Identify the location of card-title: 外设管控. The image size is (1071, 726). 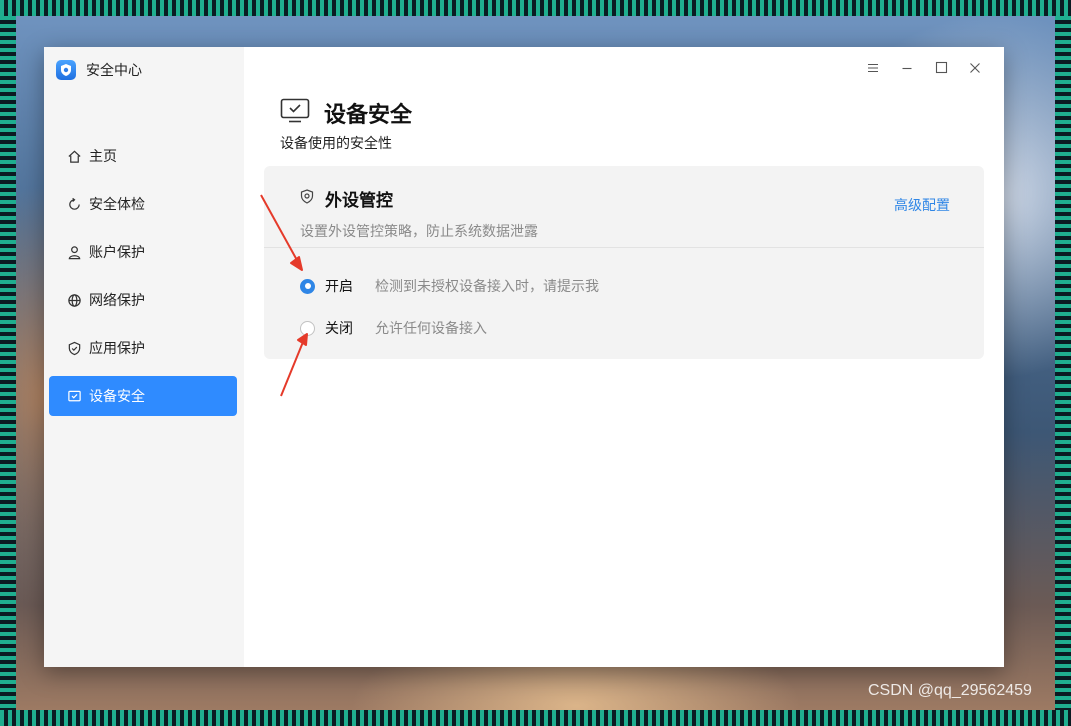
(359, 201).